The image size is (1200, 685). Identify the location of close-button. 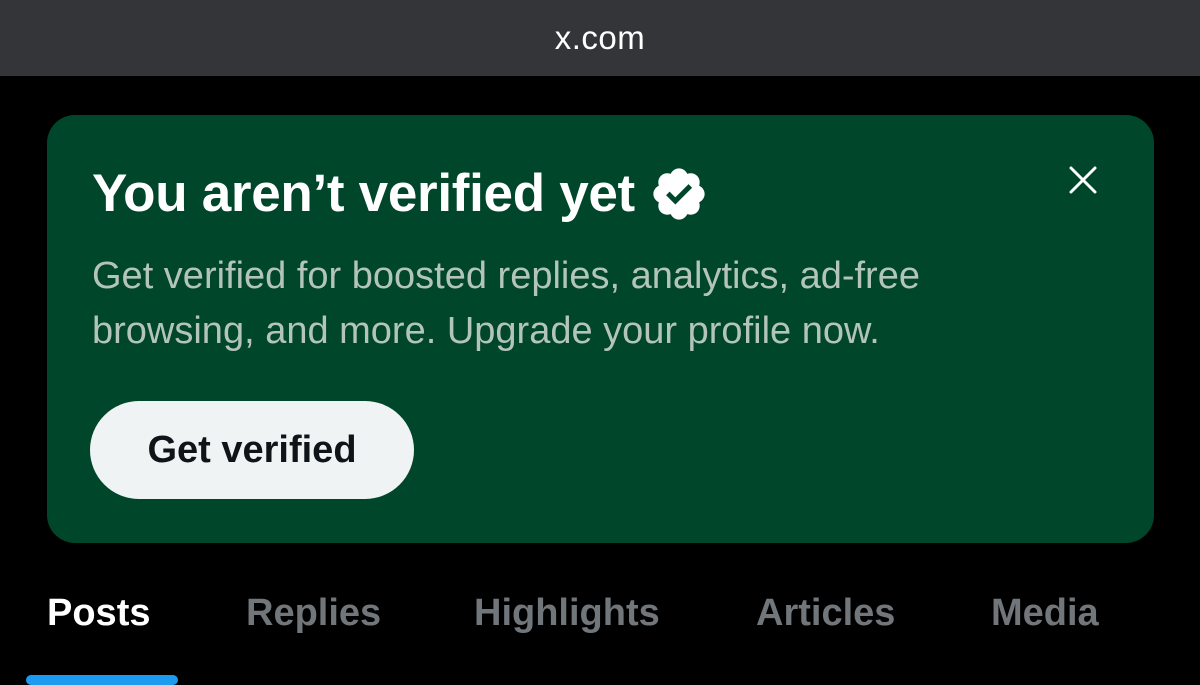
(1083, 180).